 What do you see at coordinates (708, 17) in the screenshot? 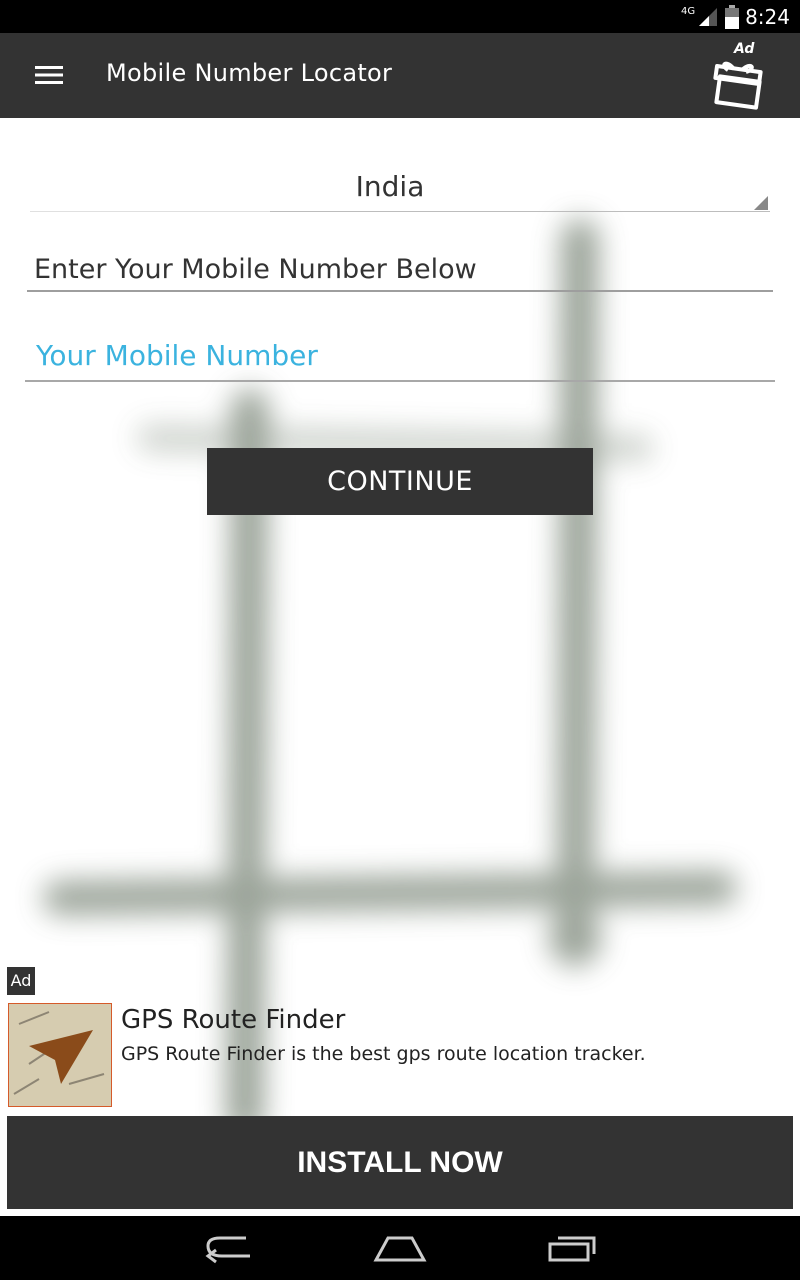
I see `signal-icon` at bounding box center [708, 17].